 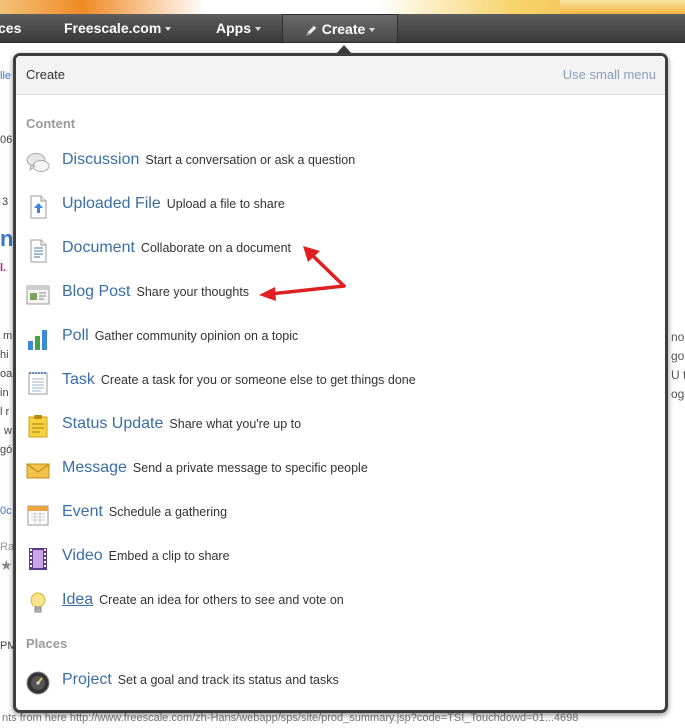 I want to click on message-icon, so click(x=38, y=471).